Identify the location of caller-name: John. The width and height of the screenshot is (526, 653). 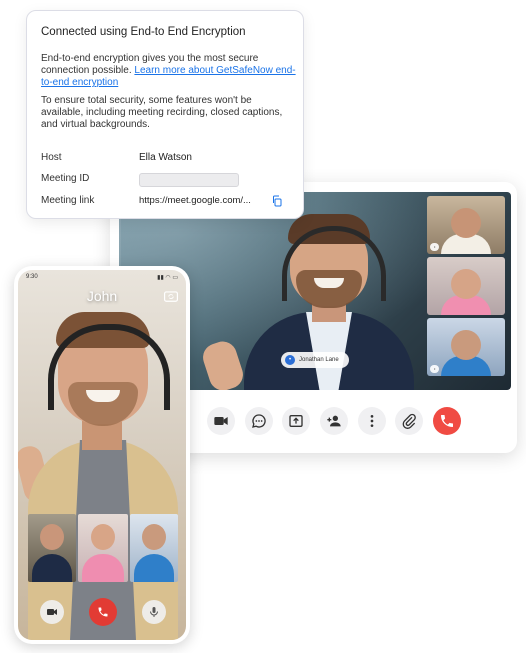
(102, 296).